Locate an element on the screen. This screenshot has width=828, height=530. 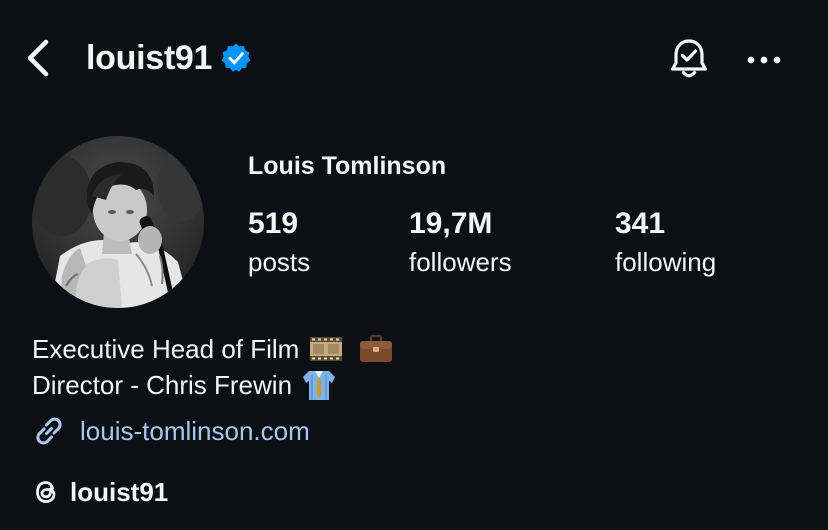
threads-handle: louist91 is located at coordinates (119, 491).